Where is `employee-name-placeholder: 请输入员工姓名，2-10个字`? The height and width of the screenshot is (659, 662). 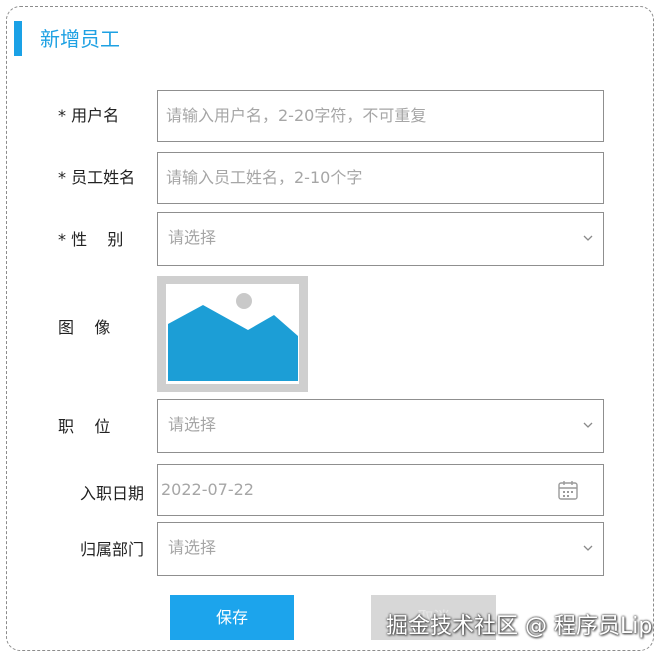 employee-name-placeholder: 请输入员工姓名，2-10个字 is located at coordinates (264, 177).